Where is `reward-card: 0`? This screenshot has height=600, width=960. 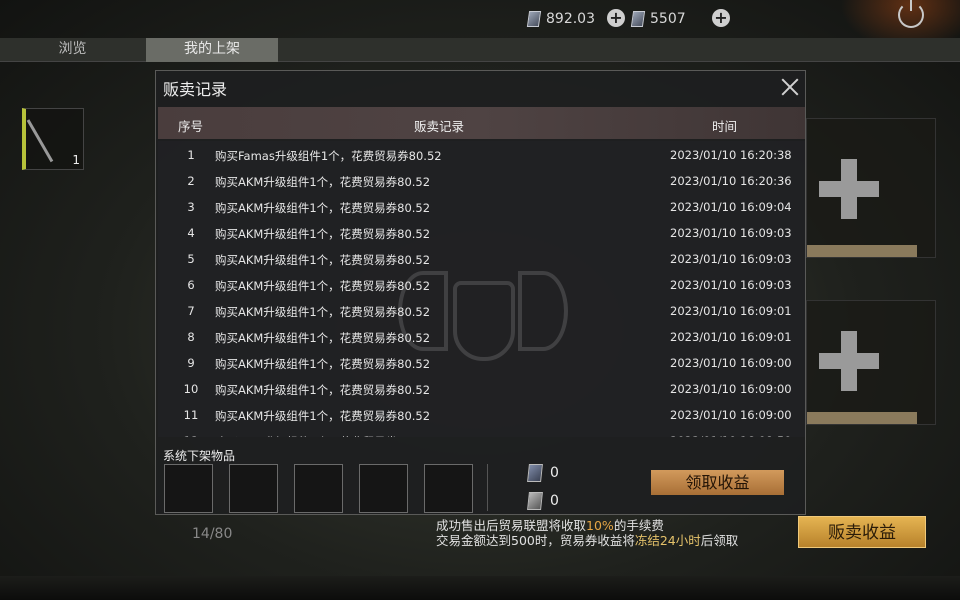
reward-card: 0 is located at coordinates (543, 501).